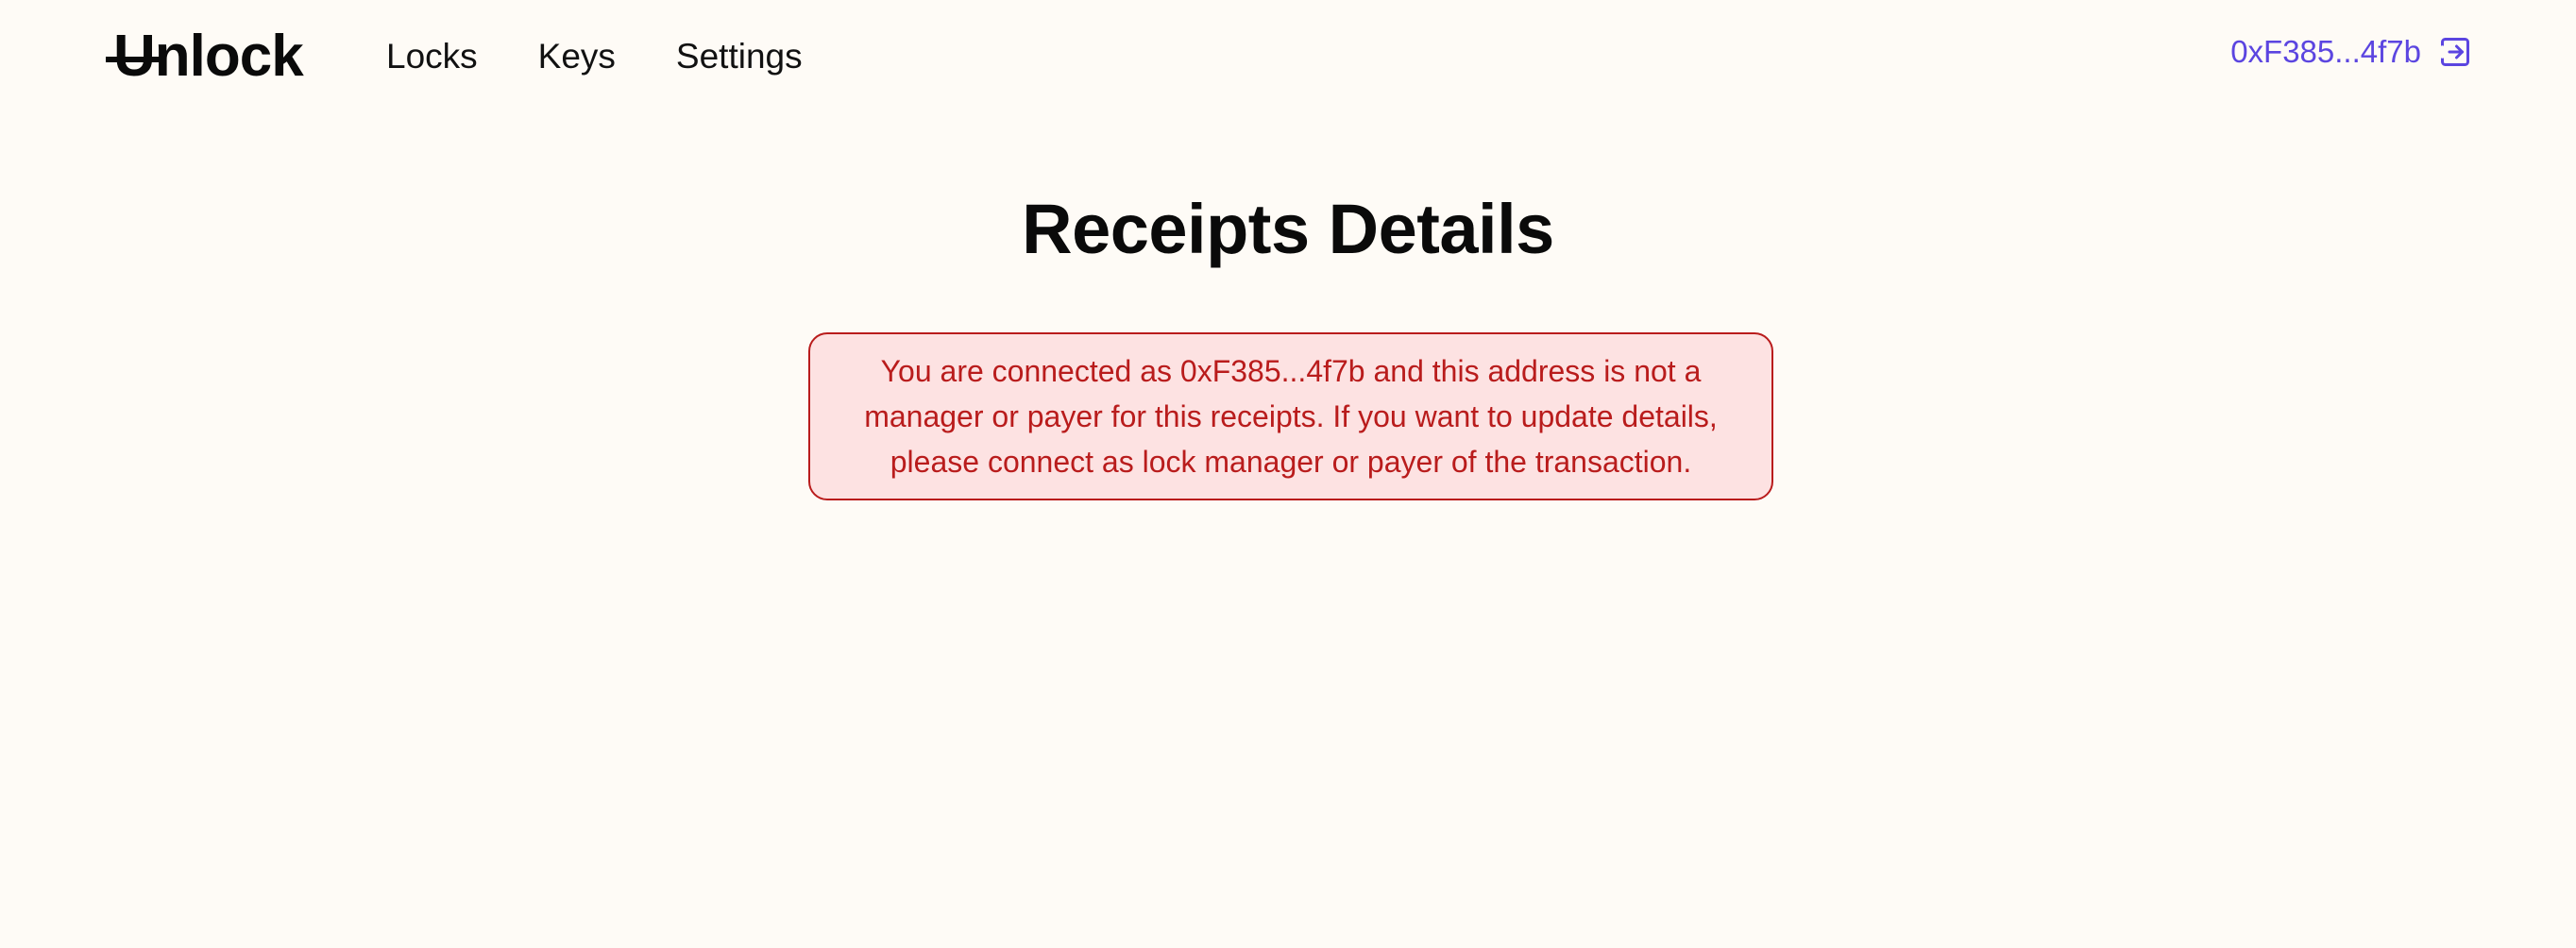 The height and width of the screenshot is (948, 2576). What do you see at coordinates (1288, 228) in the screenshot?
I see `page-title: Receipts Details` at bounding box center [1288, 228].